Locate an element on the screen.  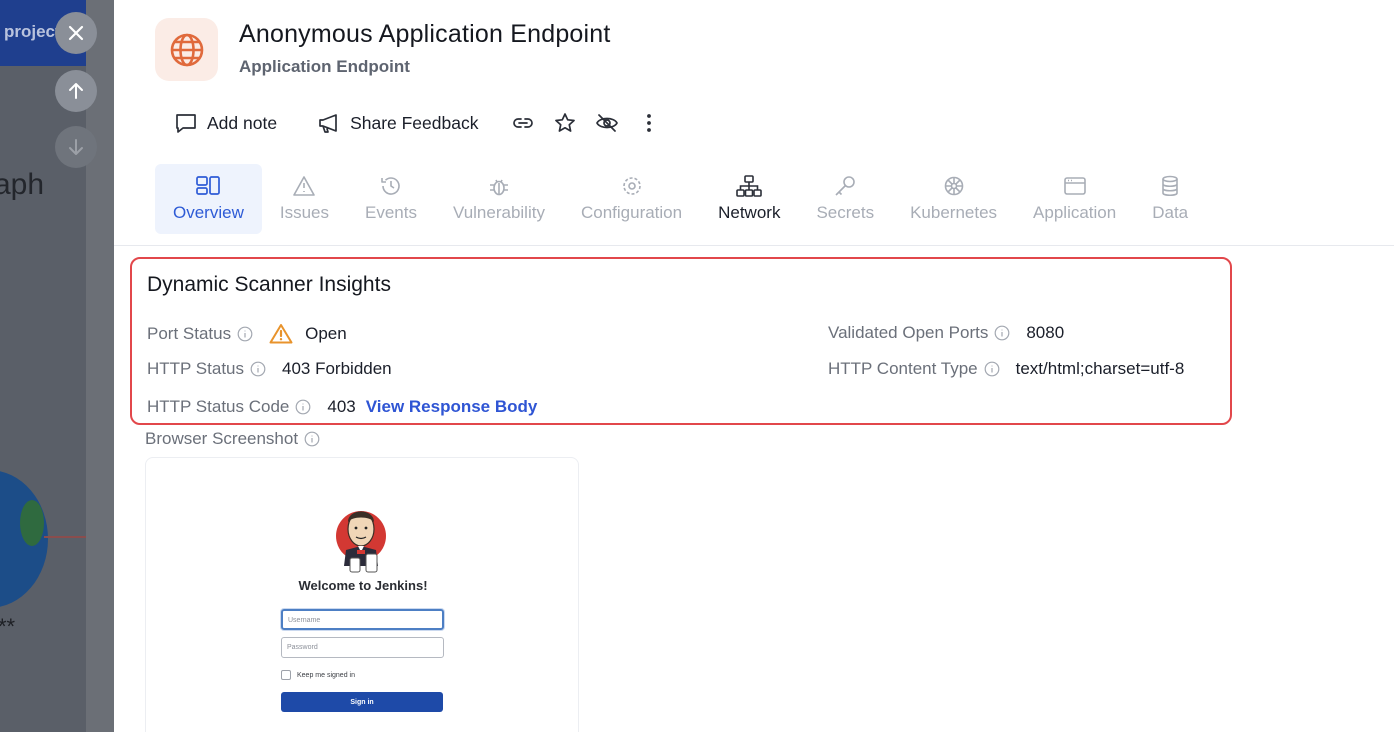
overview-icon is located at coordinates (208, 185).